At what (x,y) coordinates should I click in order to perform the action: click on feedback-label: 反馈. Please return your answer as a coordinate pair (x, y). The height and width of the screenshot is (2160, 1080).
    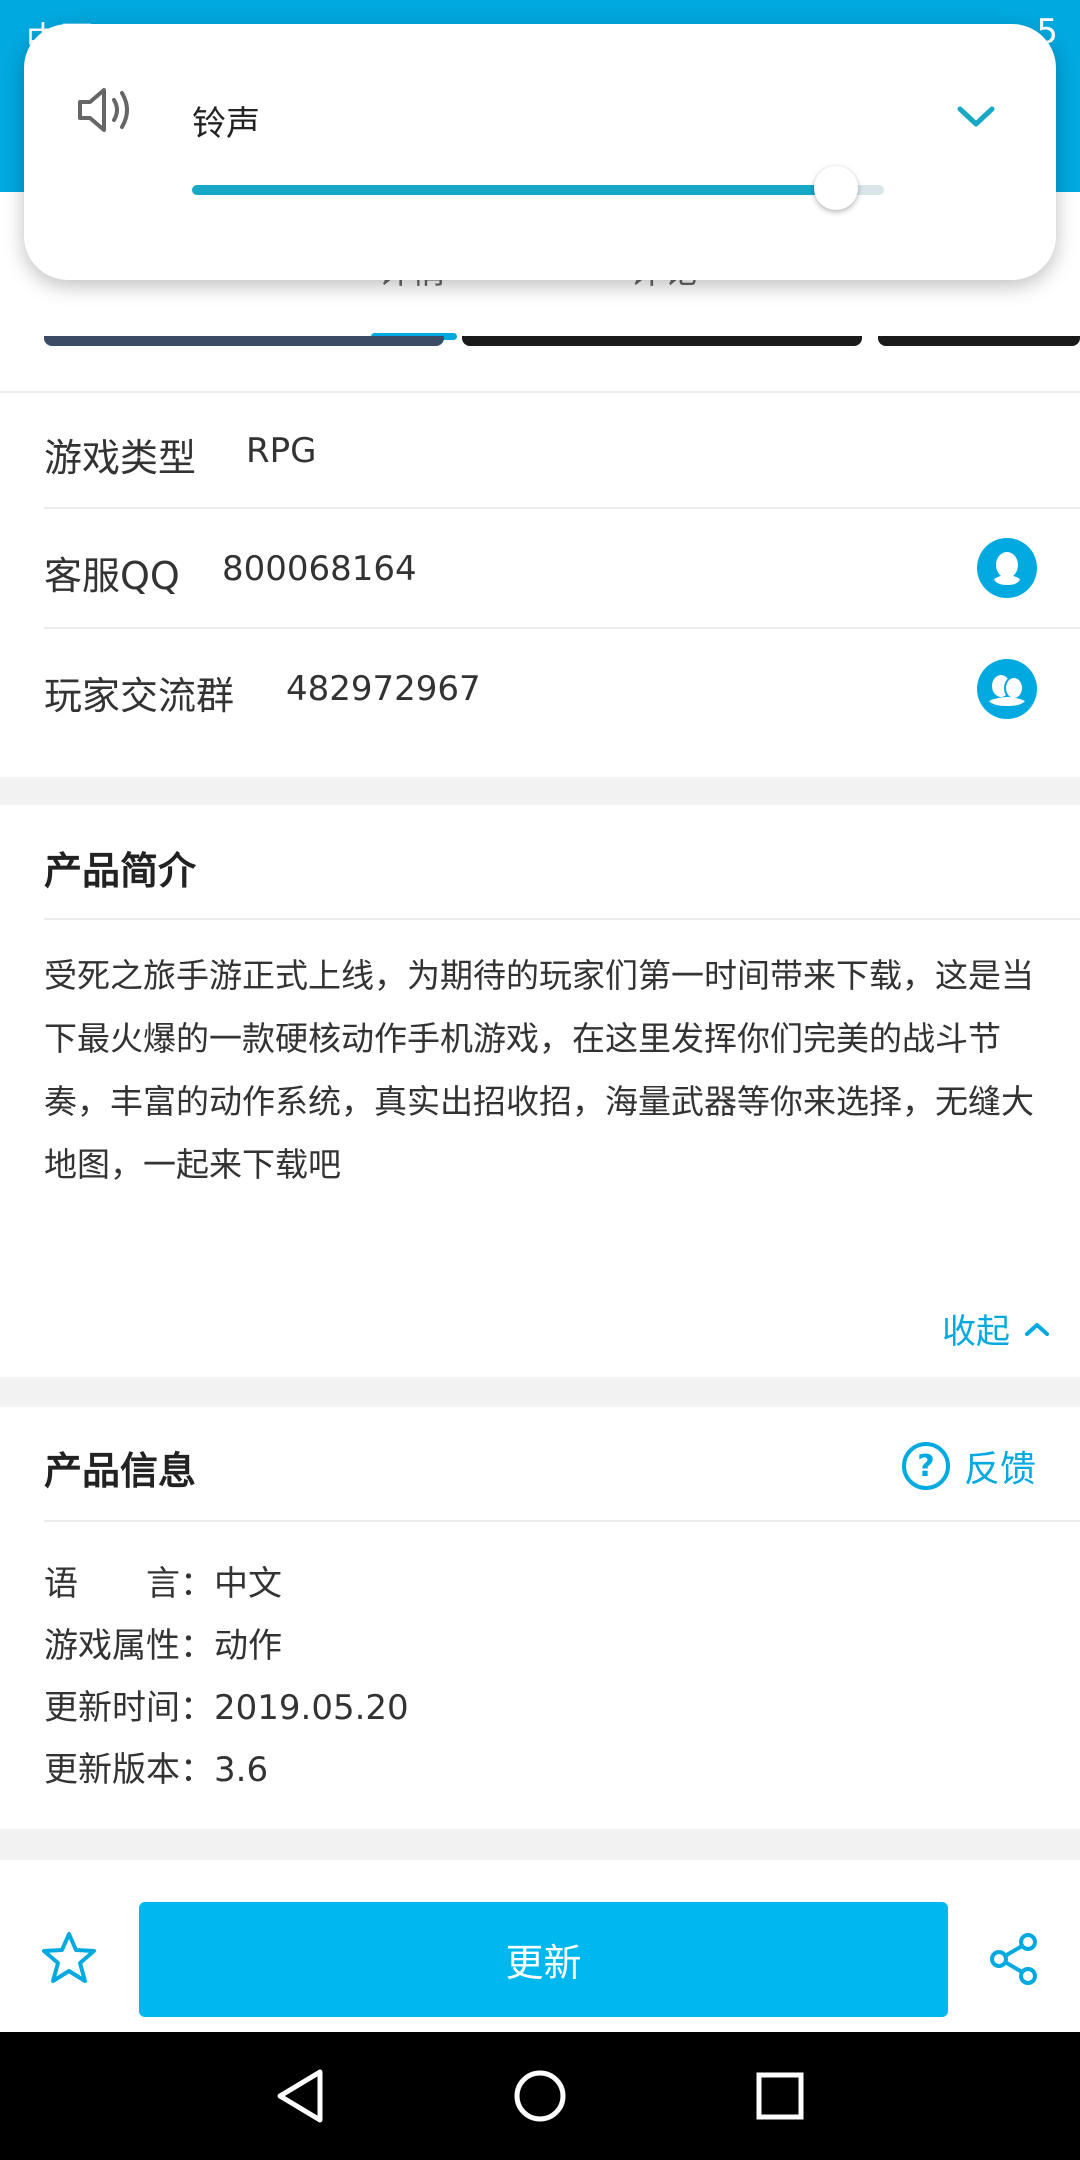
    Looking at the image, I should click on (999, 1469).